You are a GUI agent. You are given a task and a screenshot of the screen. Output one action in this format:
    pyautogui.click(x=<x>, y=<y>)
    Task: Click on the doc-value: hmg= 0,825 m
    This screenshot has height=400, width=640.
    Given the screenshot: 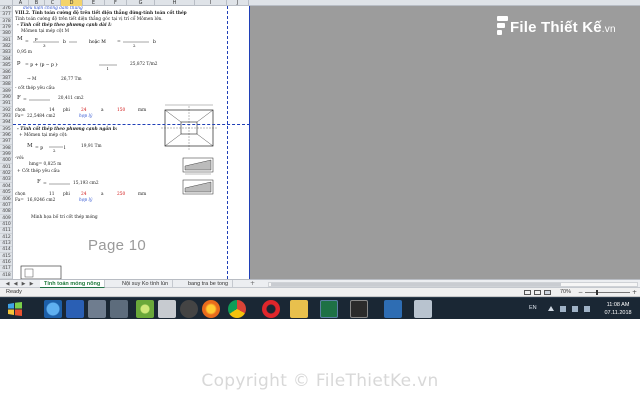 What is the action you would take?
    pyautogui.click(x=45, y=164)
    